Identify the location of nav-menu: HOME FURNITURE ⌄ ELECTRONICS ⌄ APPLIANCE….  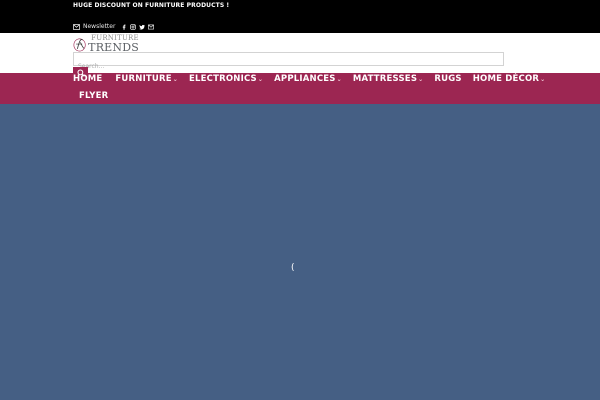
(314, 79).